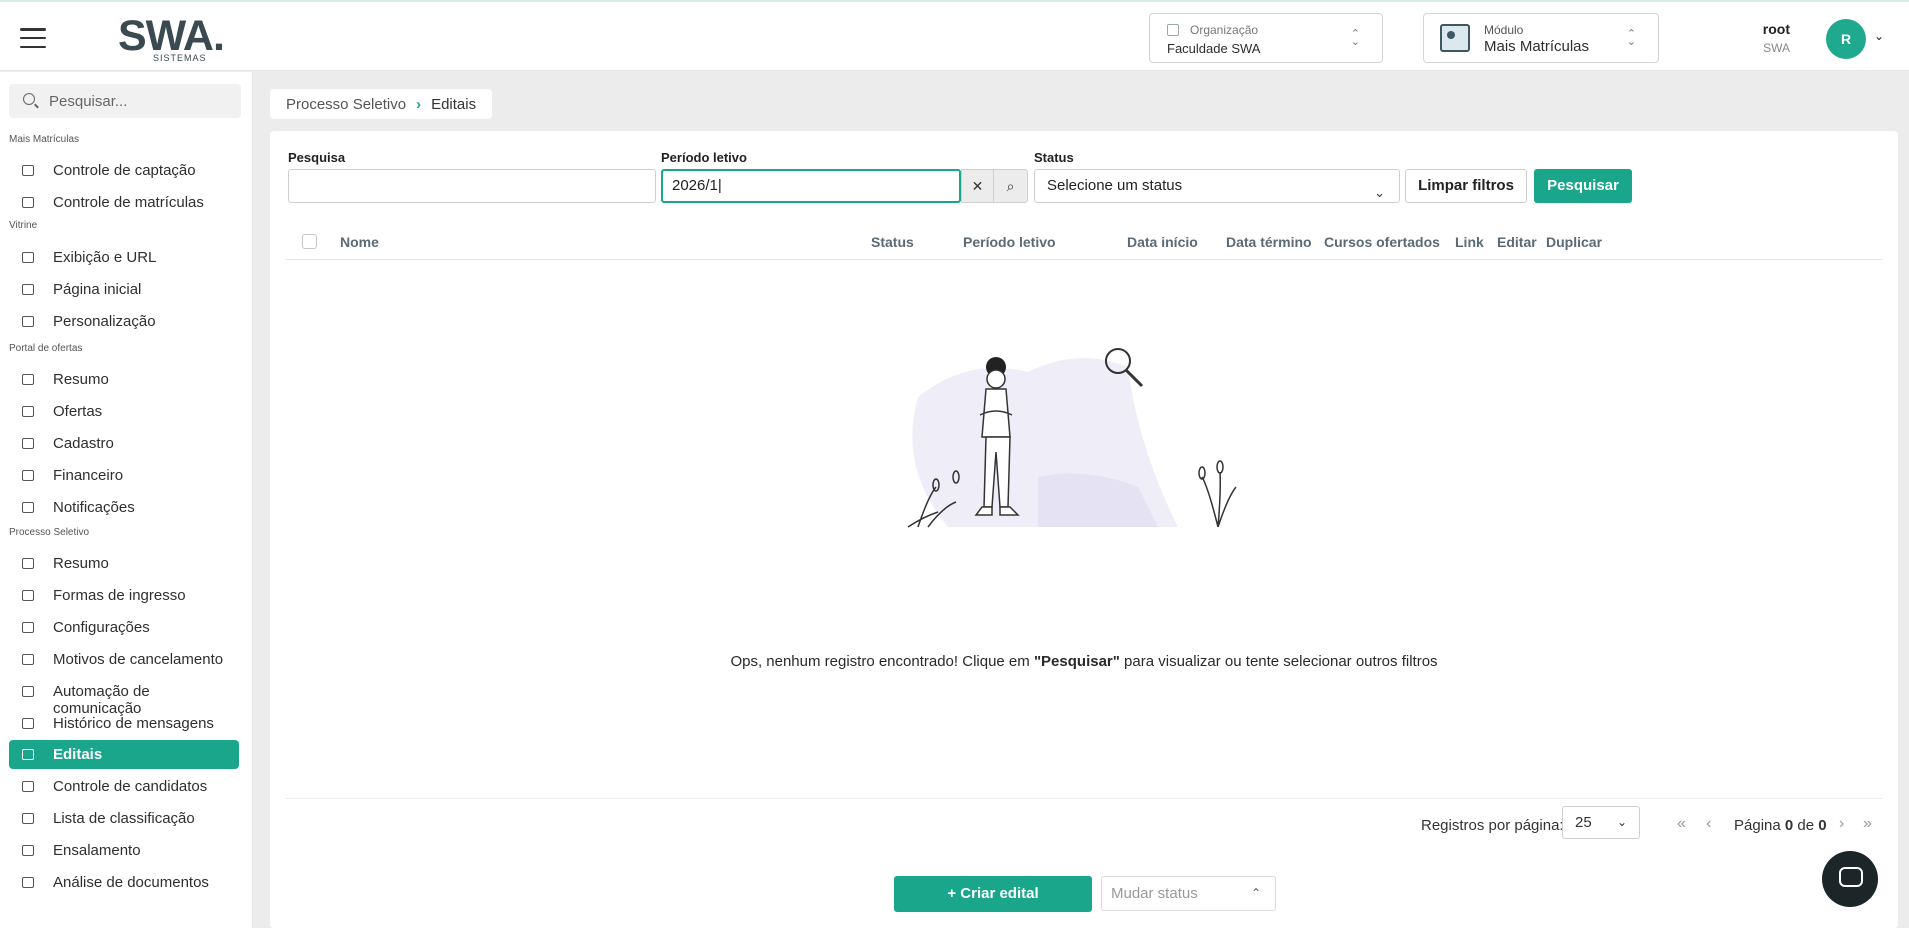 The height and width of the screenshot is (928, 1909). Describe the element at coordinates (1601, 822) in the screenshot. I see `per-page-select: 25 ⌄` at that location.